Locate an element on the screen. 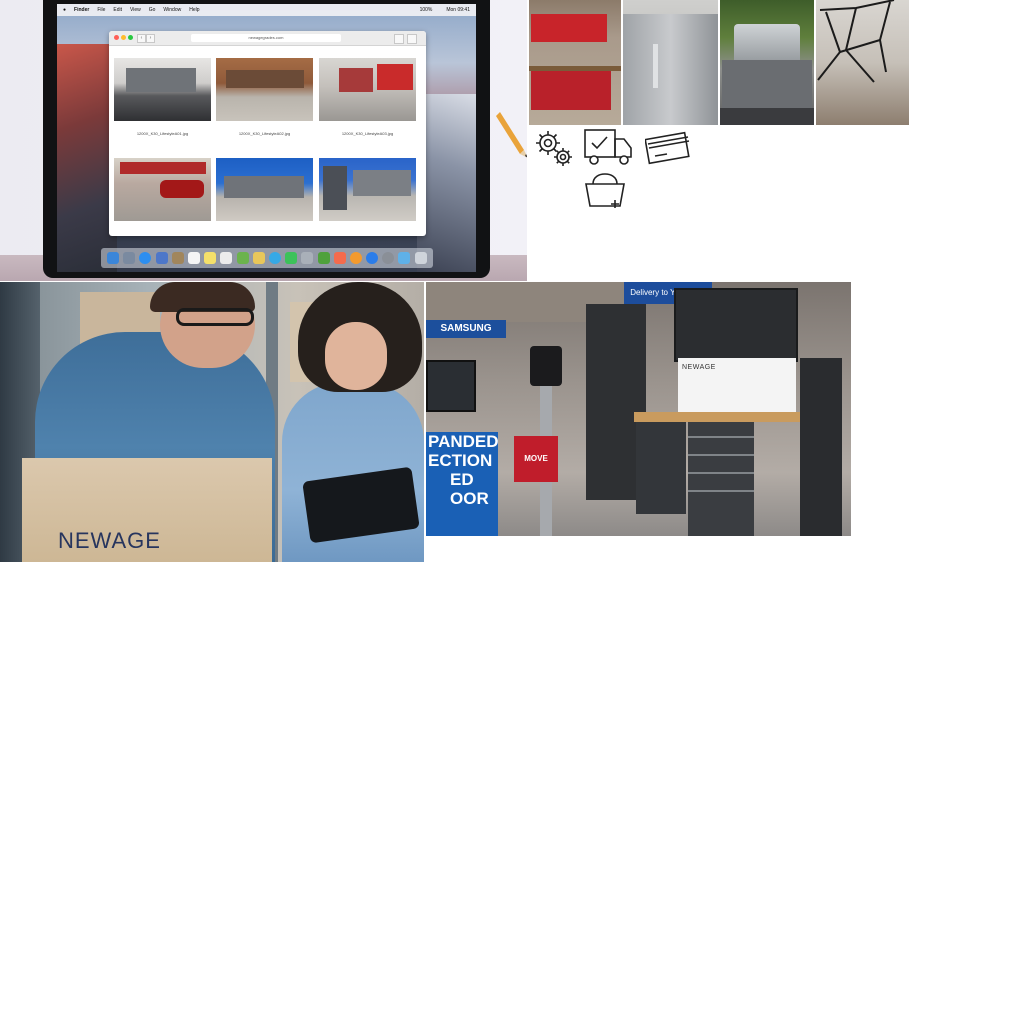 Image resolution: width=1024 pixels, height=1024 pixels. battery-status: 100% is located at coordinates (426, 10).